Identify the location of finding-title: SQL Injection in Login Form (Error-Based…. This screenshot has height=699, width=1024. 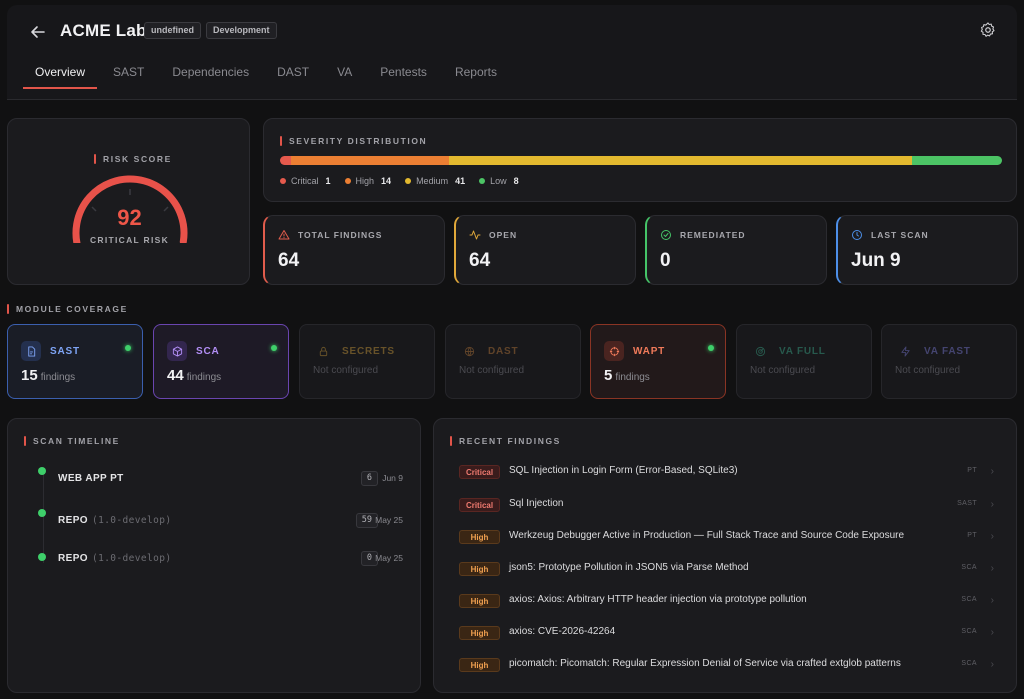
(623, 470).